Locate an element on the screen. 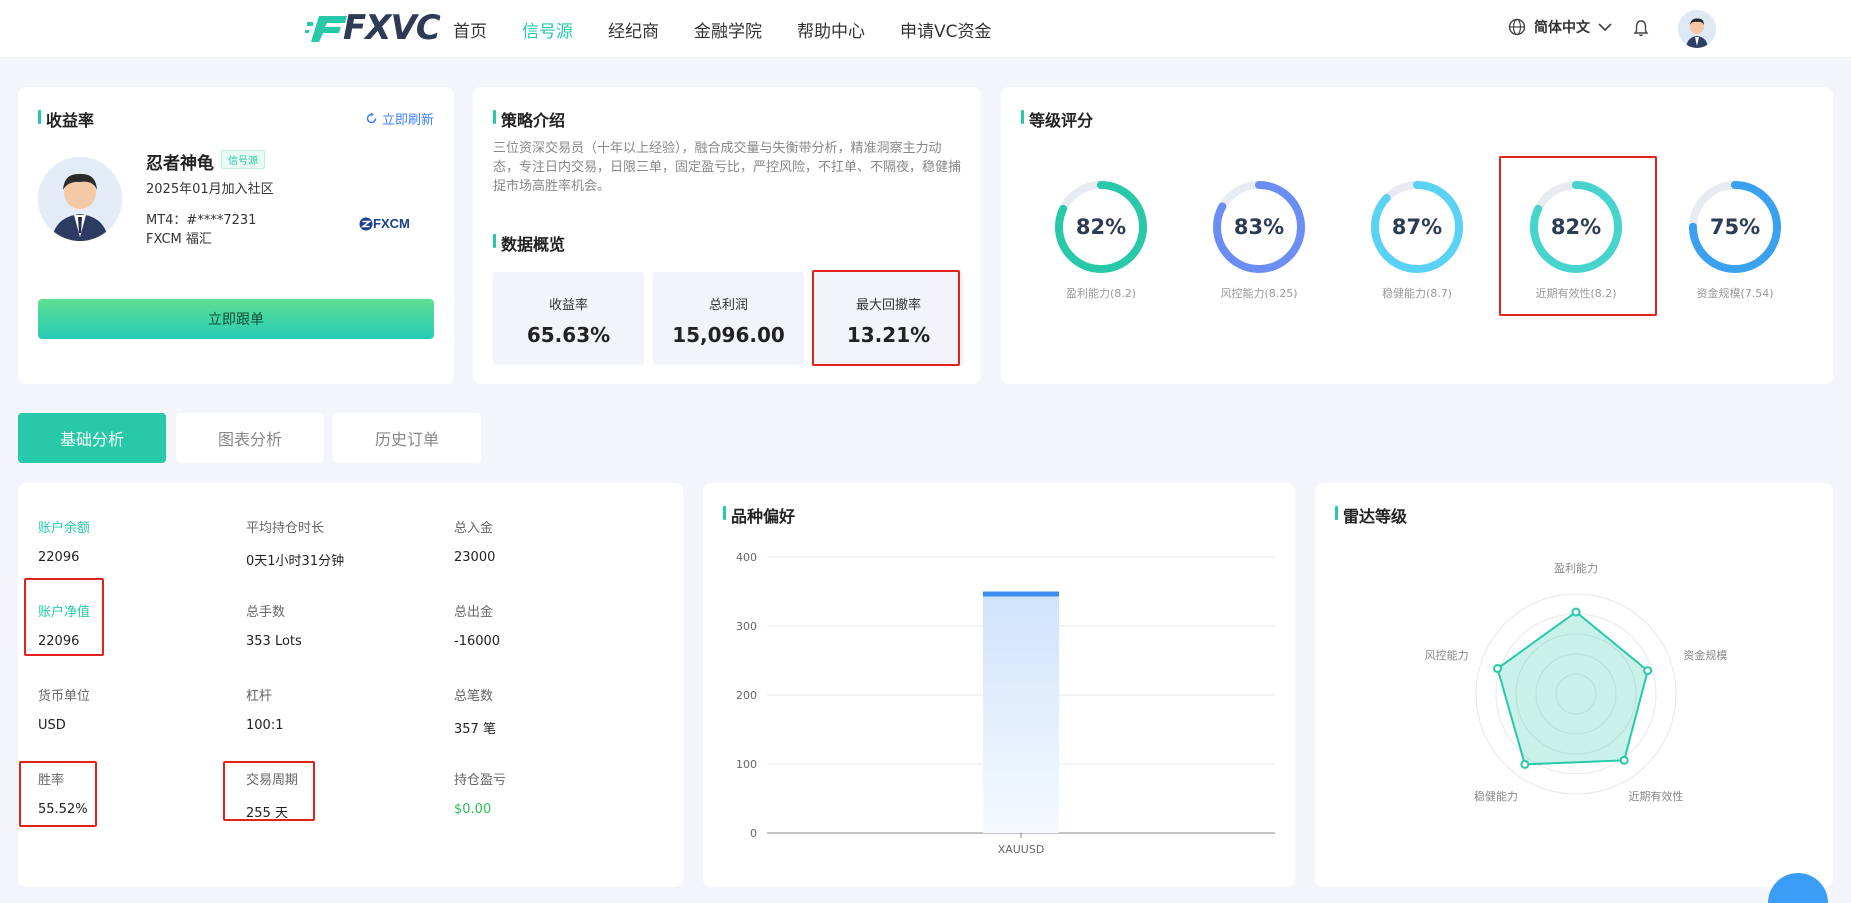 The width and height of the screenshot is (1851, 903). section-title-strategy: 策略介绍 is located at coordinates (529, 119).